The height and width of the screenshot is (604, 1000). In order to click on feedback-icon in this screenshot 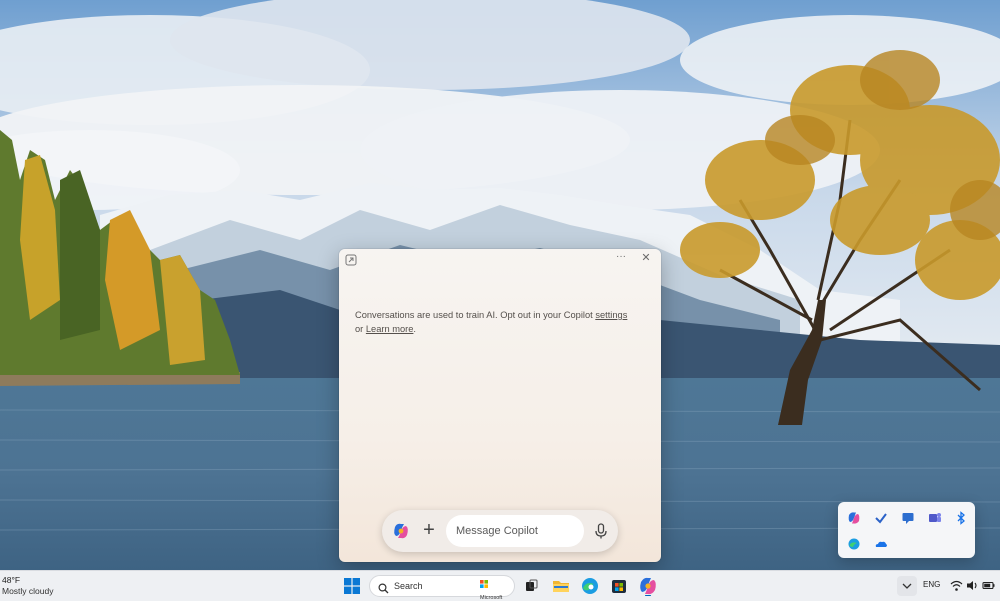, I will do `click(908, 518)`.